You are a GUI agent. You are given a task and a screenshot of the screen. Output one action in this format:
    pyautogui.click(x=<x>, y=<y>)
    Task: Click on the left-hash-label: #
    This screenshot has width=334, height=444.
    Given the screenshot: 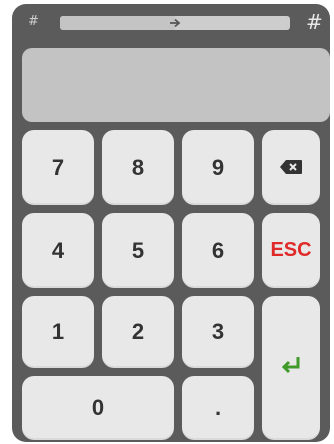 What is the action you would take?
    pyautogui.click(x=33, y=21)
    